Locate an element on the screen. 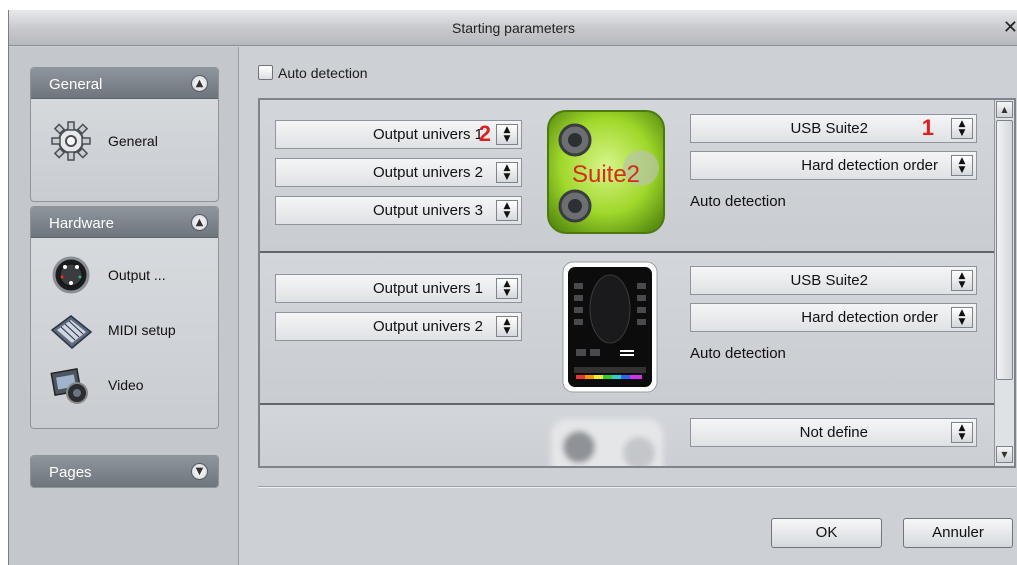 The image size is (1017, 565). panel-hardware: Hardware ▲ Output ... MIDI setup Video is located at coordinates (124, 317).